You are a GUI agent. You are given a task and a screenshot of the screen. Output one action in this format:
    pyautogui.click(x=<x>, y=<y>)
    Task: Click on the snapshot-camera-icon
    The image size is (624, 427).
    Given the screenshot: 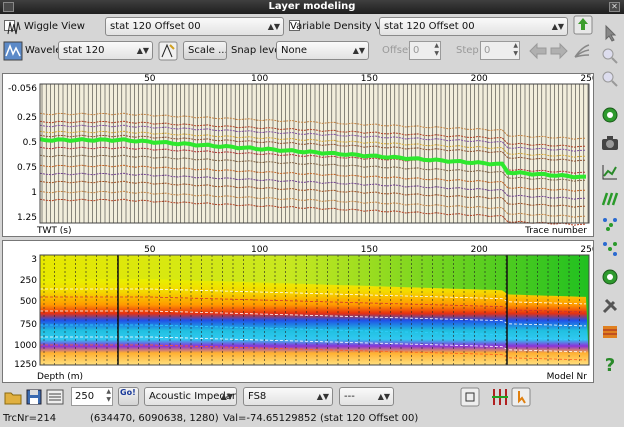 What is the action you would take?
    pyautogui.click(x=610, y=143)
    